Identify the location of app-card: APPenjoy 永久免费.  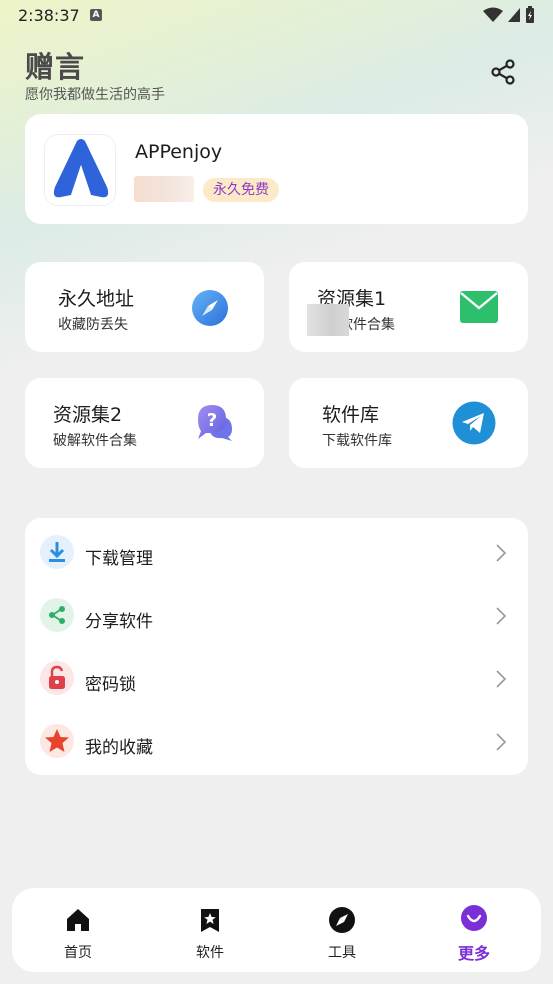
(276, 169).